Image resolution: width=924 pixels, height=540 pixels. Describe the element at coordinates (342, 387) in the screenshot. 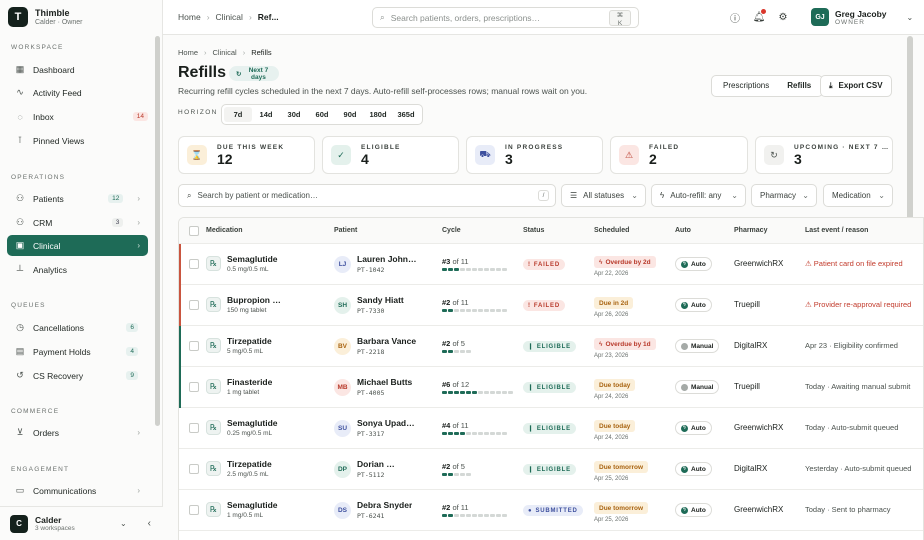

I see `avatar: MB` at that location.